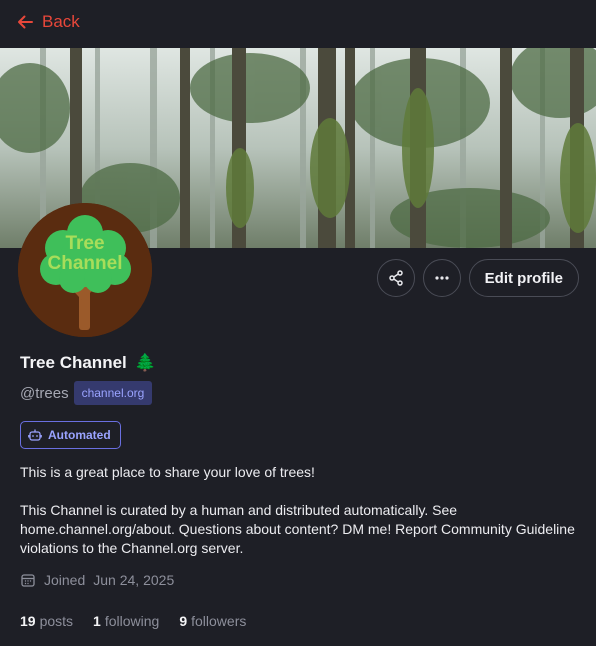 The image size is (596, 646). I want to click on handle: @trees, so click(44, 393).